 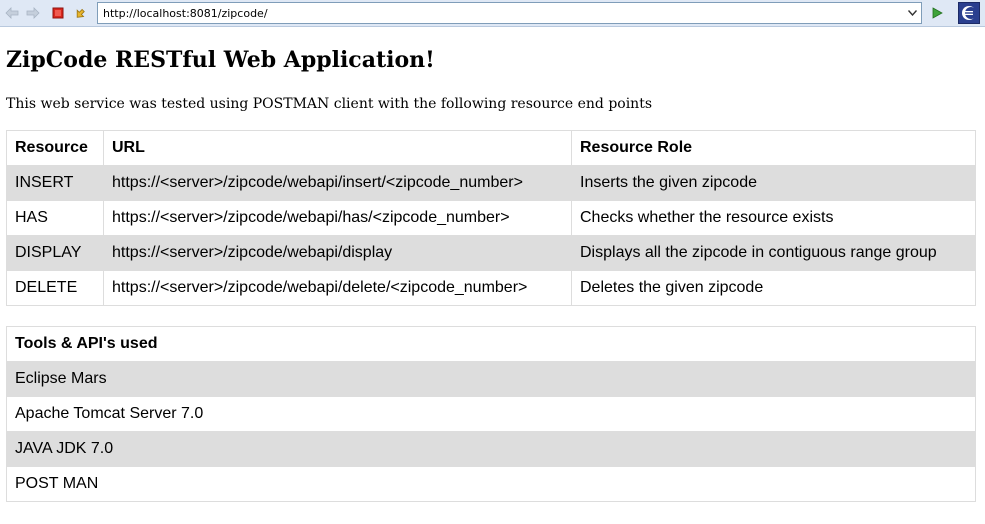 I want to click on address-bar, so click(x=509, y=13).